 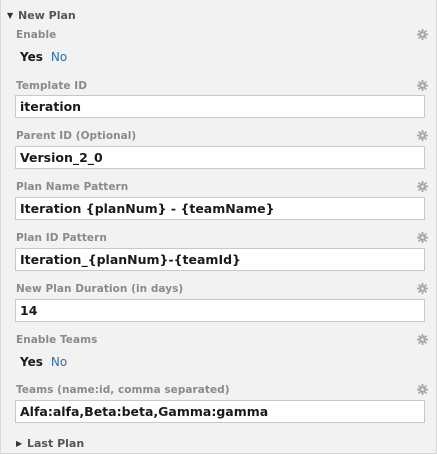 I want to click on plan-name-pattern-field, so click(x=220, y=208).